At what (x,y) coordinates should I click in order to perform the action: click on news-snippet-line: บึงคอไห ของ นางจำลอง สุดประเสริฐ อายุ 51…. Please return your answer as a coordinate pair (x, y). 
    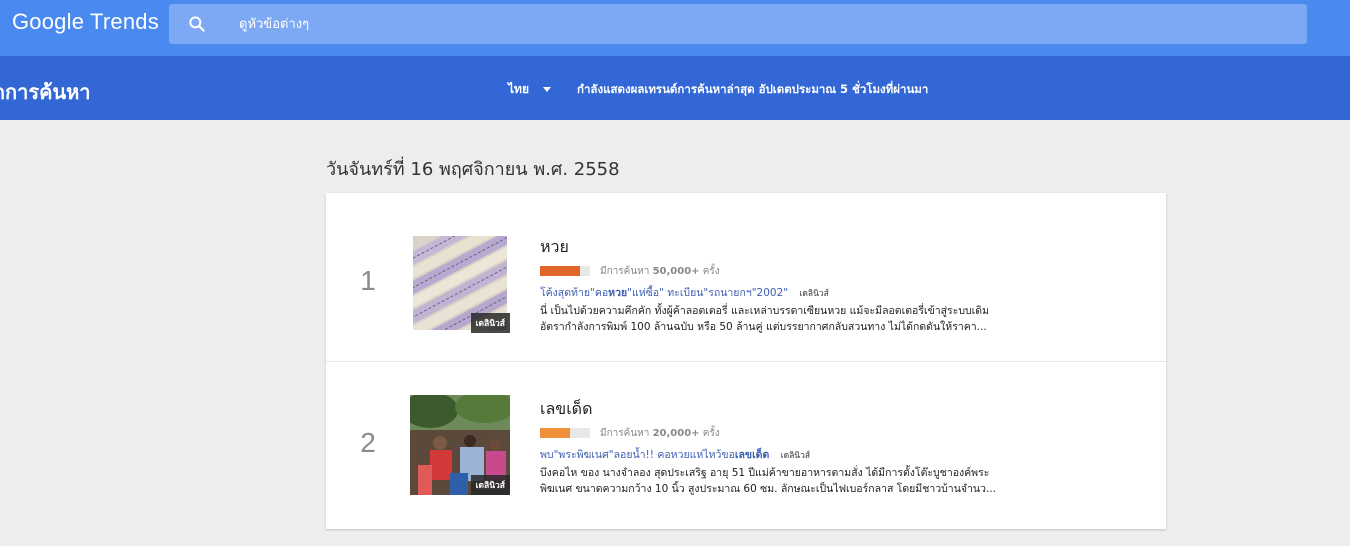
    Looking at the image, I should click on (765, 473).